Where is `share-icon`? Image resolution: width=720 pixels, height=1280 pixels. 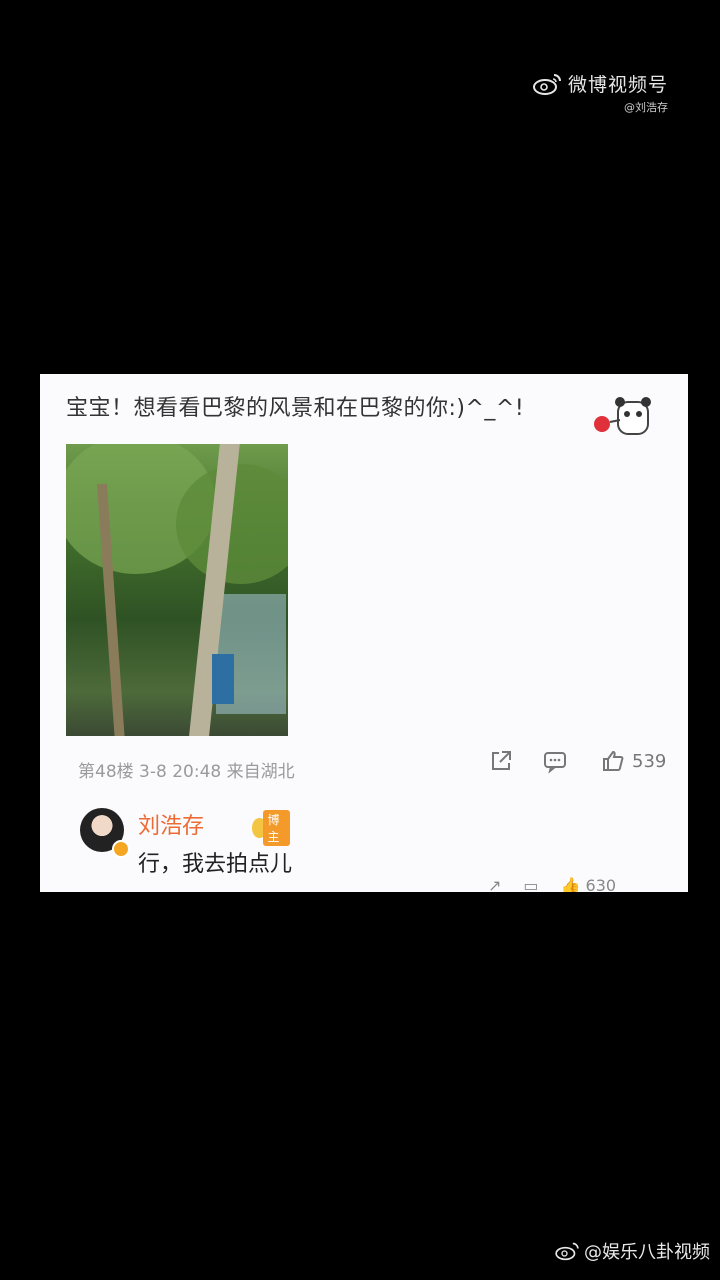 share-icon is located at coordinates (501, 760).